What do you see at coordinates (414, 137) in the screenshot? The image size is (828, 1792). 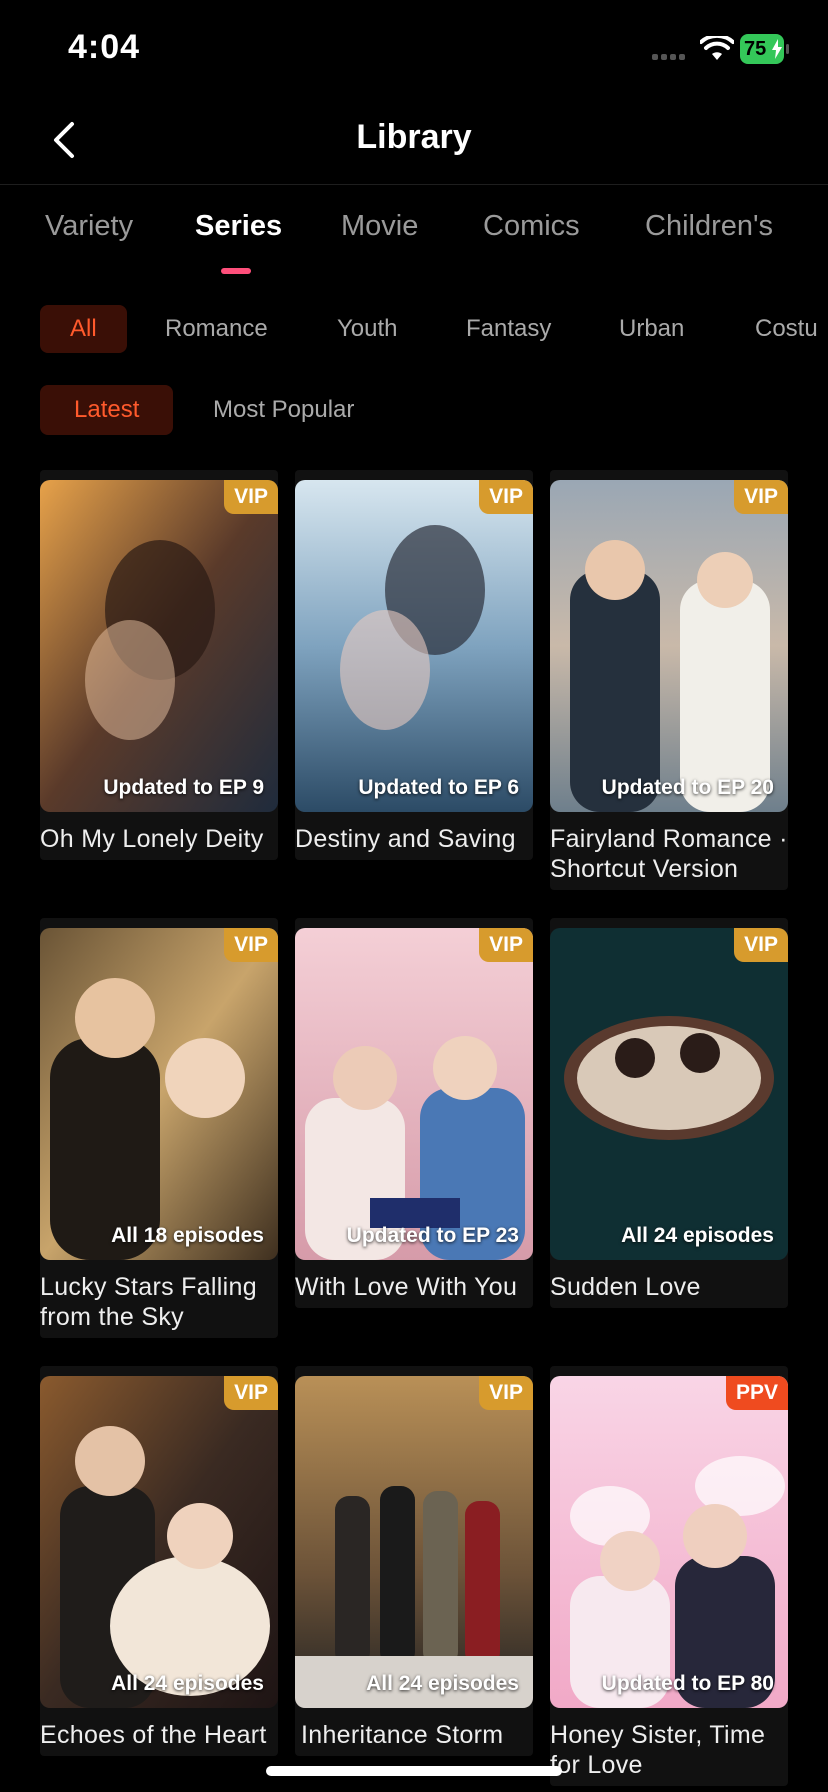 I see `page-title: Library` at bounding box center [414, 137].